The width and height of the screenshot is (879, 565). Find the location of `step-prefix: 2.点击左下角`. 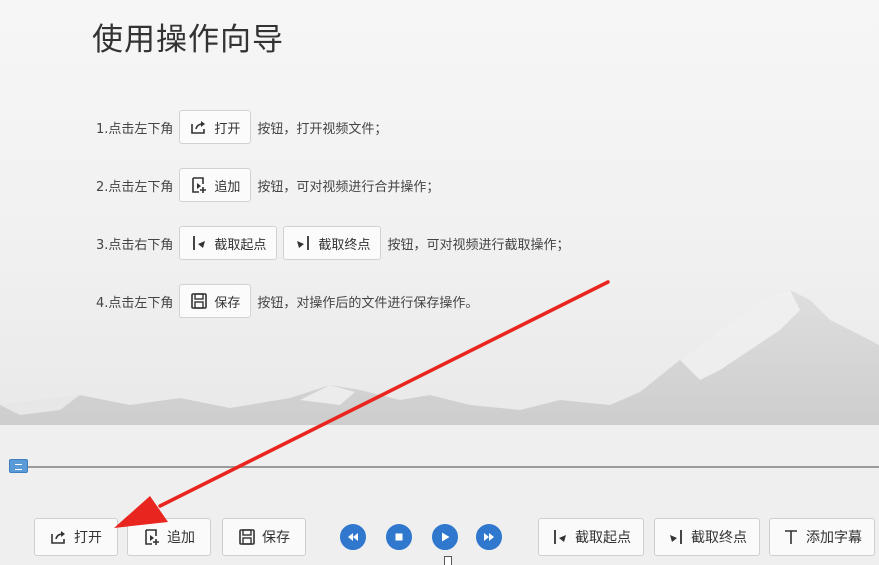

step-prefix: 2.点击左下角 is located at coordinates (135, 187).